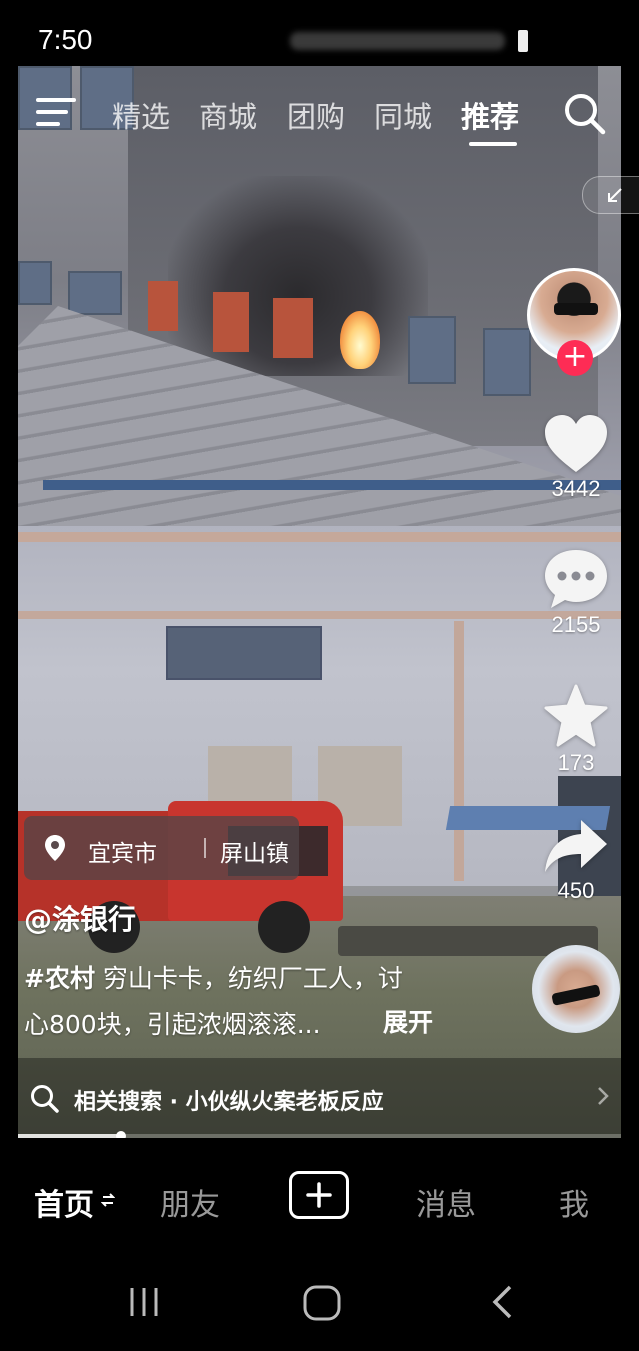  I want to click on tab-featured: 精选, so click(141, 115).